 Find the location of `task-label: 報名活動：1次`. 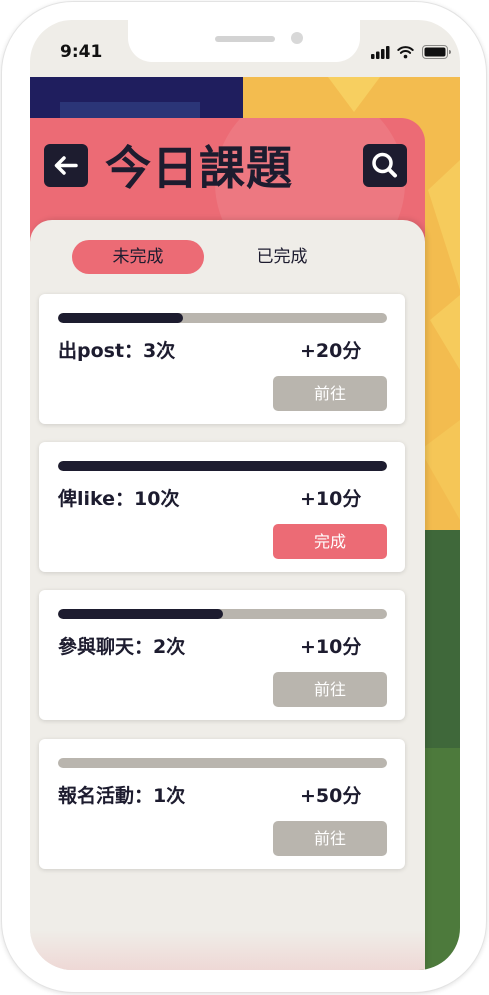

task-label: 報名活動：1次 is located at coordinates (122, 796).